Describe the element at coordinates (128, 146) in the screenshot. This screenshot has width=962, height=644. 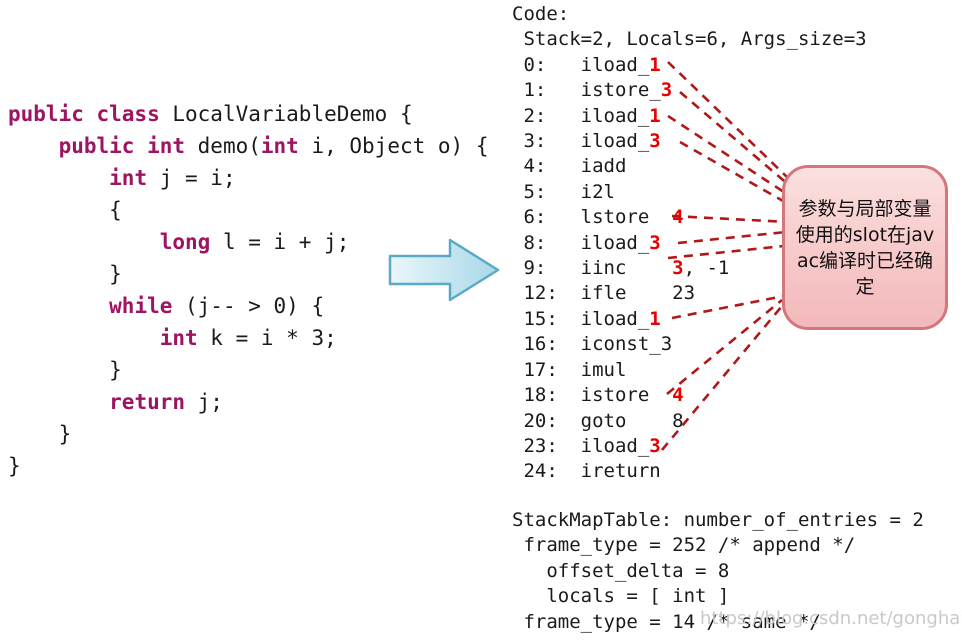
I see `code-keyword: public int` at that location.